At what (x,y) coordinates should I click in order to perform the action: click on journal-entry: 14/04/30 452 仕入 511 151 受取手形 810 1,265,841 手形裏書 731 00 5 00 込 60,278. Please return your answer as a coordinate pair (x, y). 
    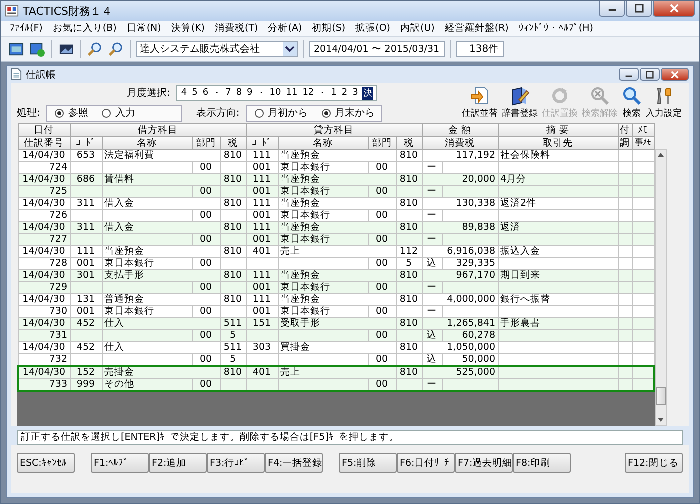
    Looking at the image, I should click on (336, 330).